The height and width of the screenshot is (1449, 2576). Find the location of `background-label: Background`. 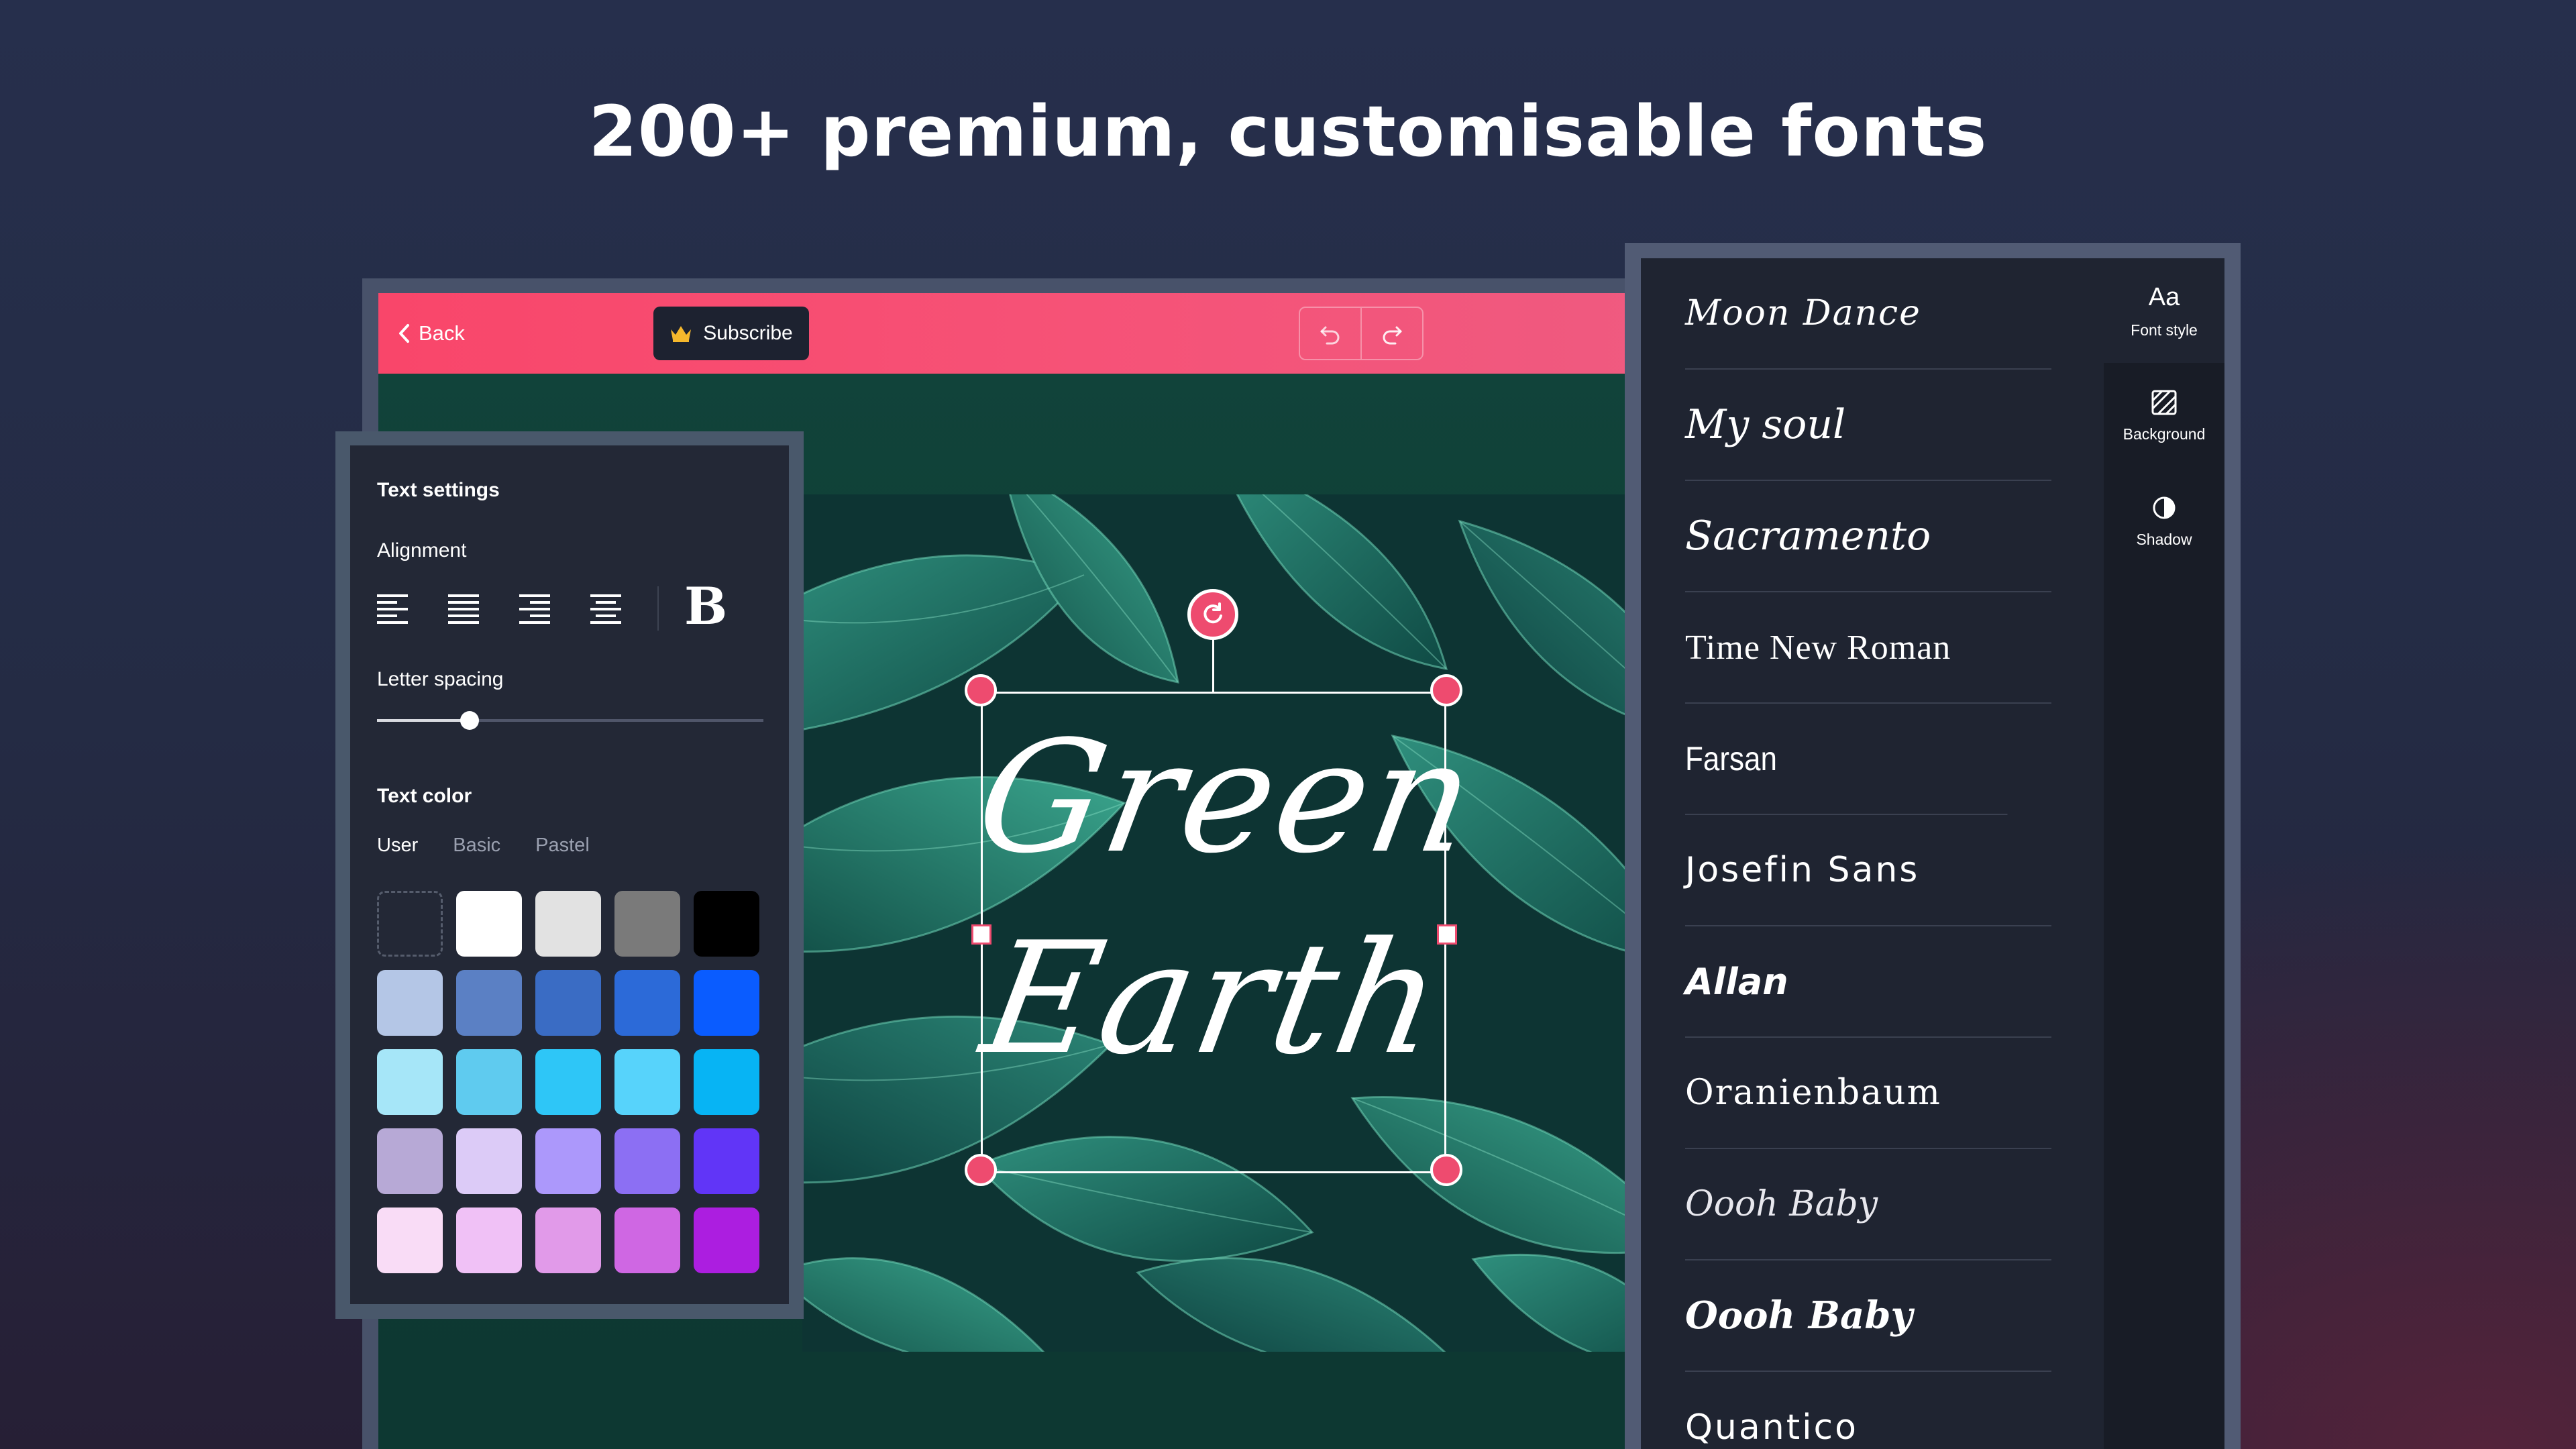

background-label: Background is located at coordinates (2164, 434).